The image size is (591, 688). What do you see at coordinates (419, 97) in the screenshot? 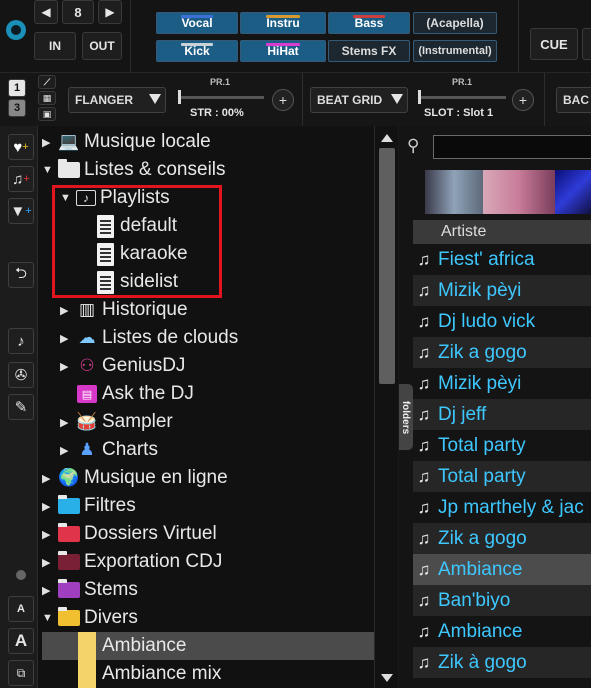
I see `fx2-slider-thumb` at bounding box center [419, 97].